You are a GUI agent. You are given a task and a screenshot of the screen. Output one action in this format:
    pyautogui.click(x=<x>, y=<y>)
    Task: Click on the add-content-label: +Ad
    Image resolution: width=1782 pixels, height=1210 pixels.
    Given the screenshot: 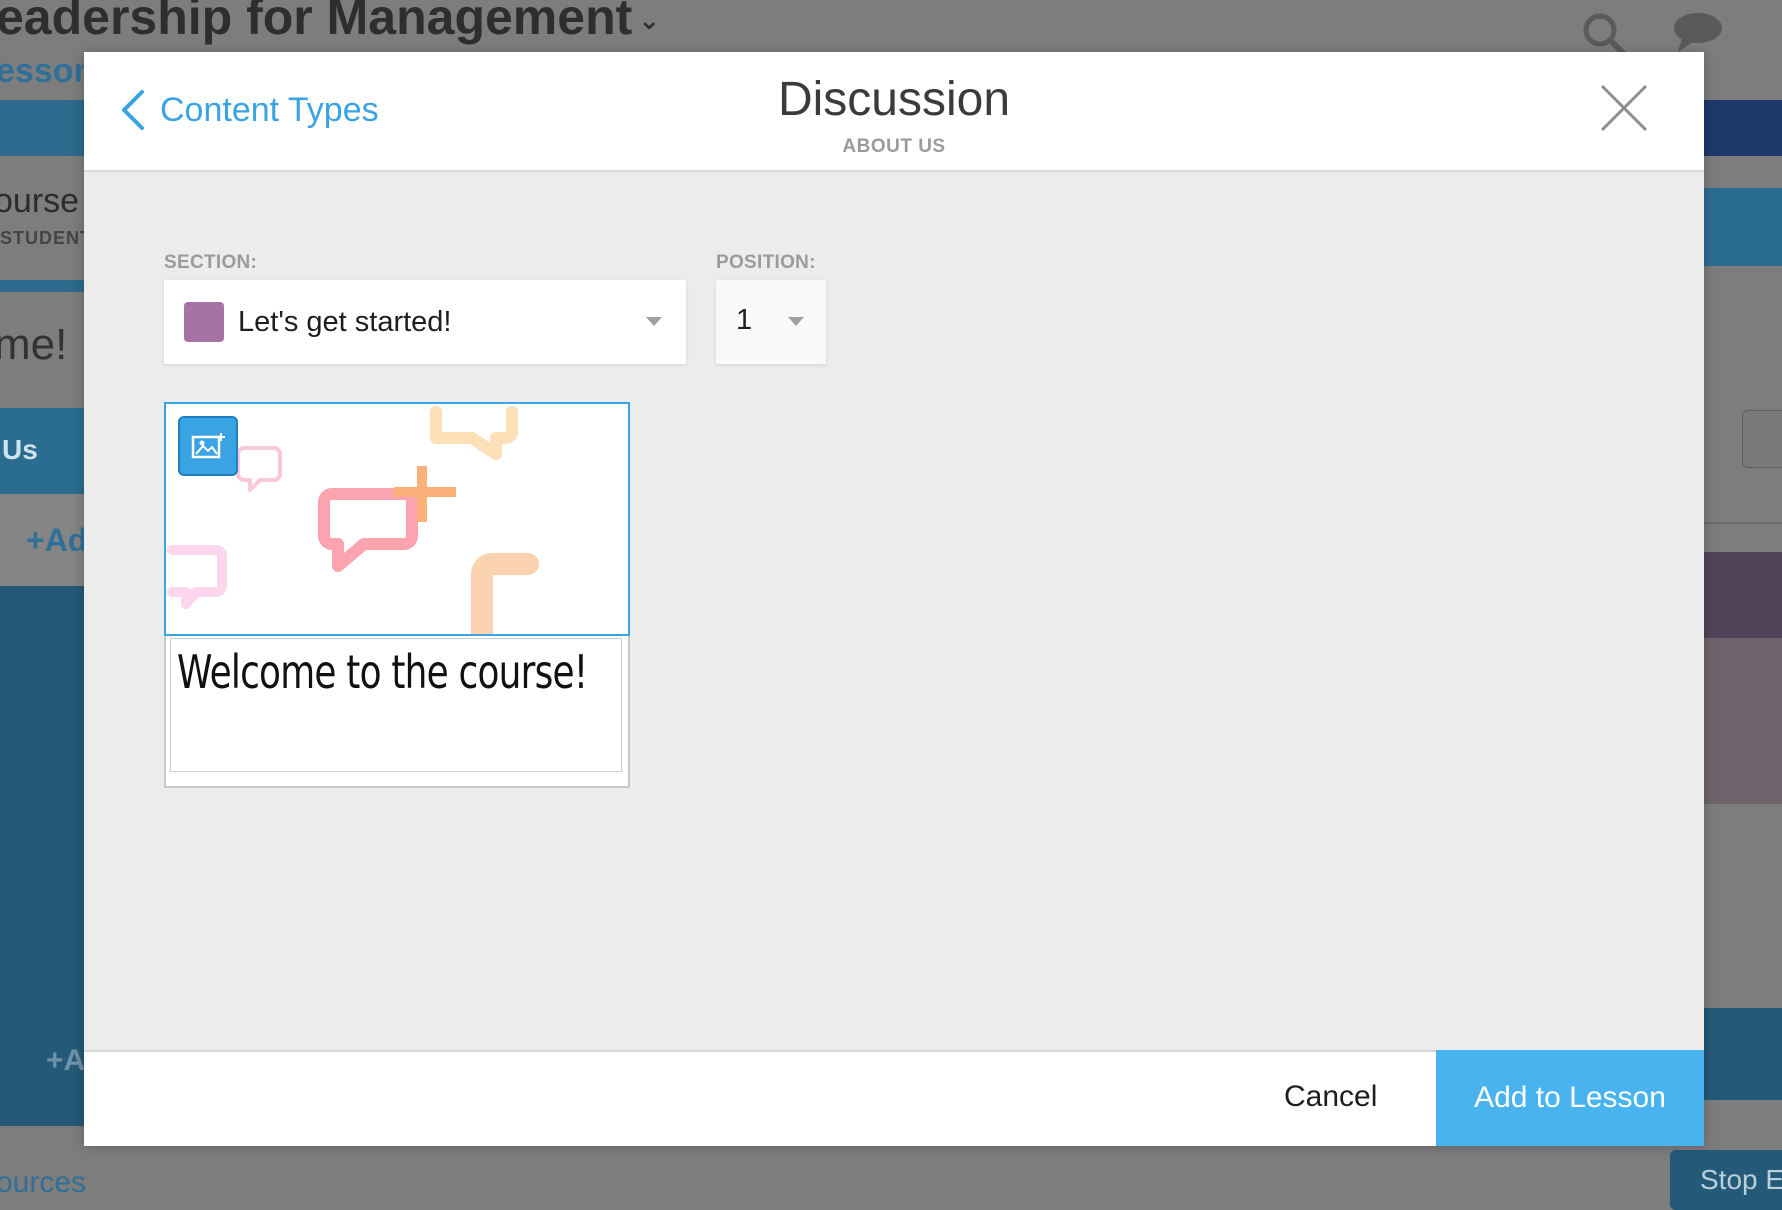 What is the action you would take?
    pyautogui.click(x=57, y=540)
    